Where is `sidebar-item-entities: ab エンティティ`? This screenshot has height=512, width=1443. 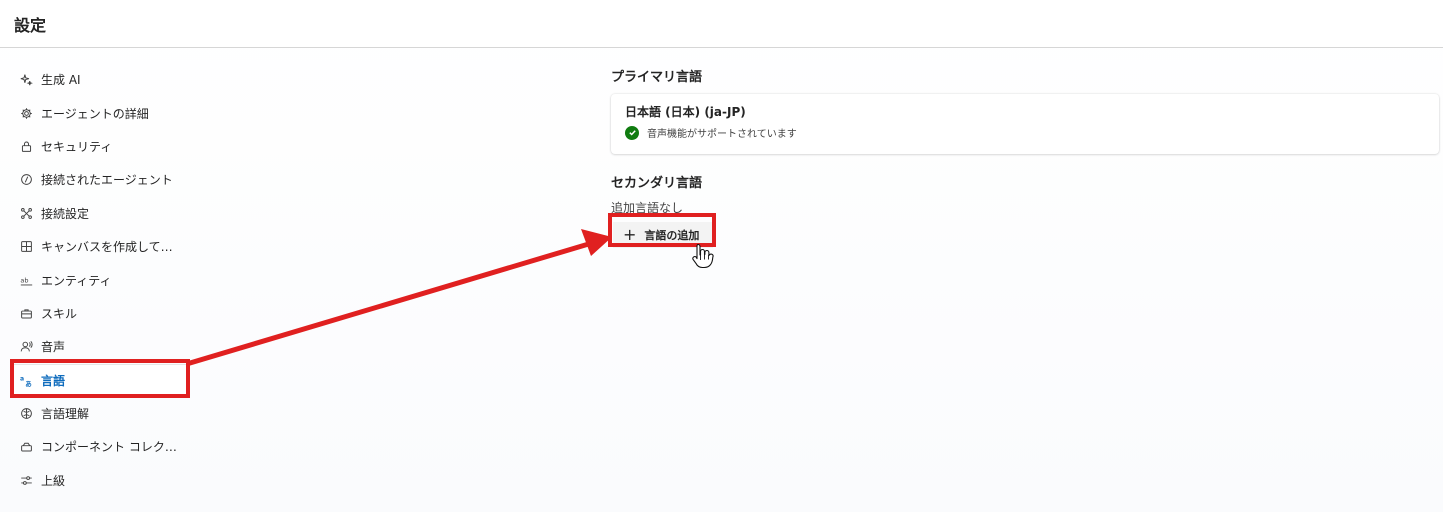 sidebar-item-entities: ab エンティティ is located at coordinates (100, 279).